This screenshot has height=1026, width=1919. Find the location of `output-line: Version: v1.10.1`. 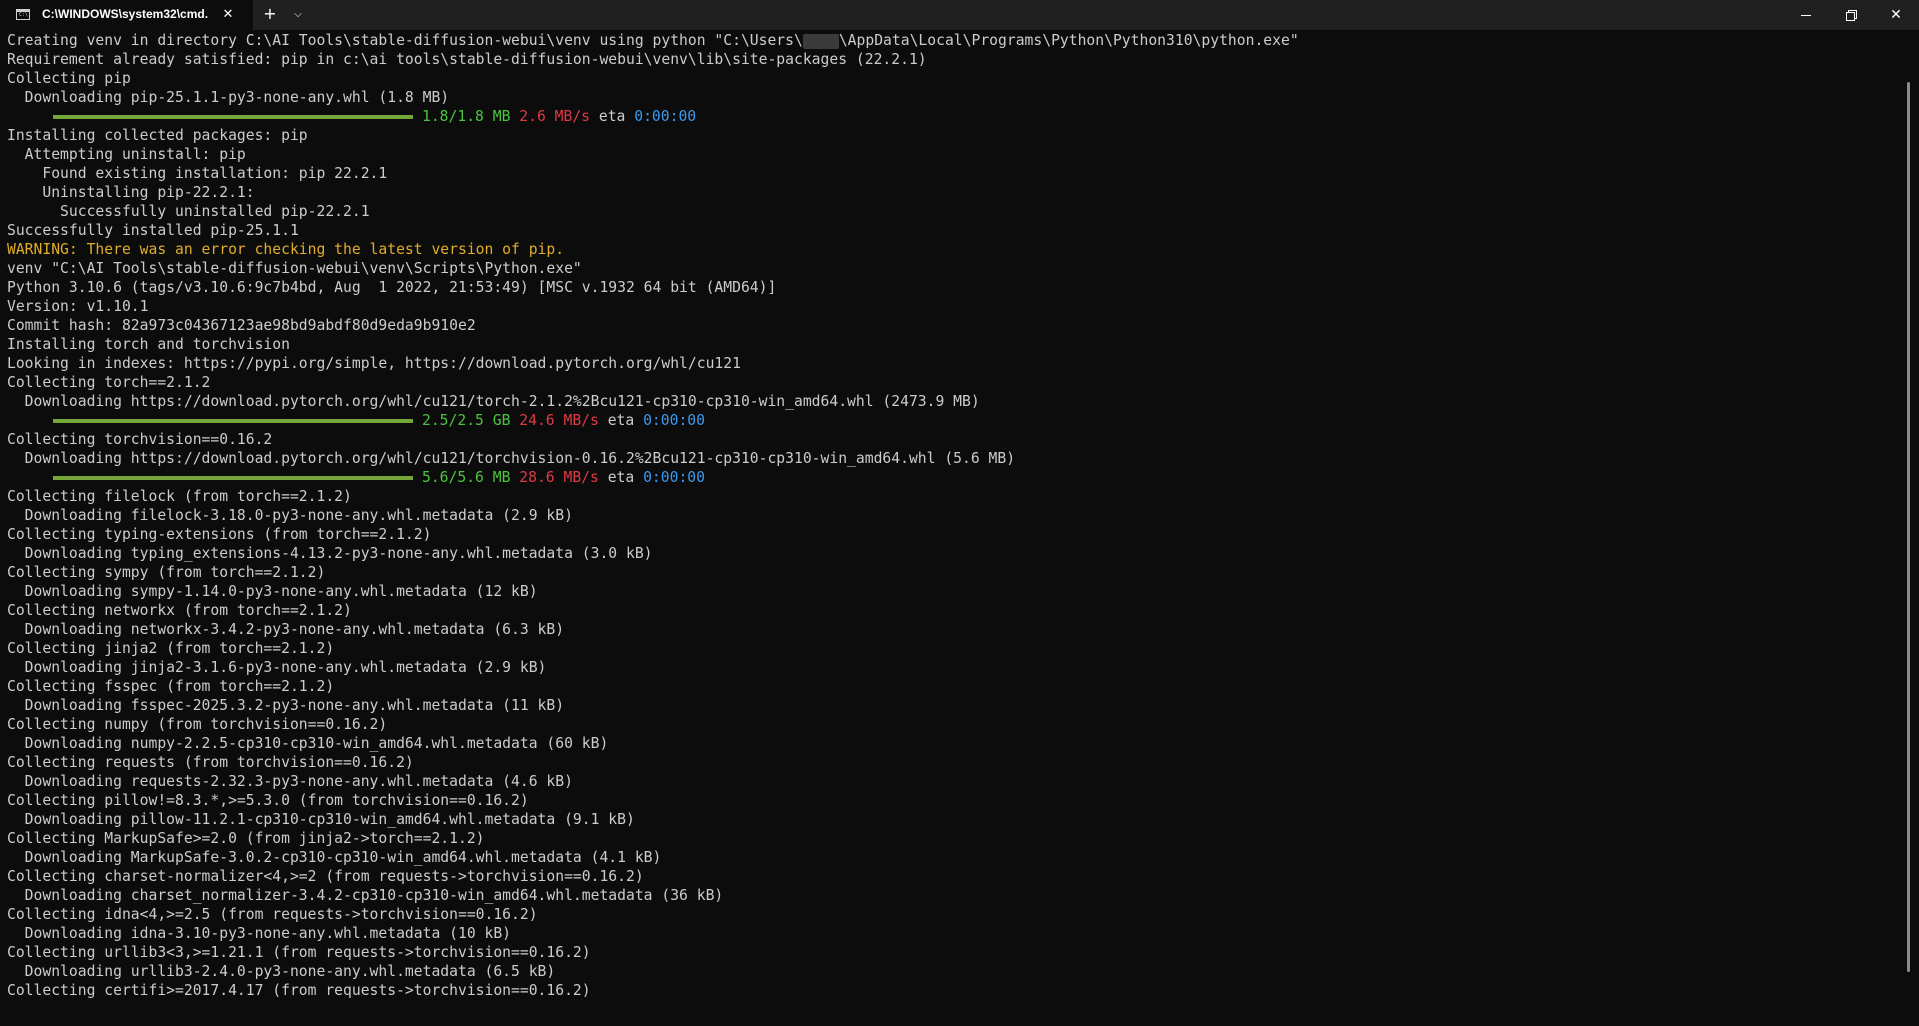

output-line: Version: v1.10.1 is located at coordinates (78, 306).